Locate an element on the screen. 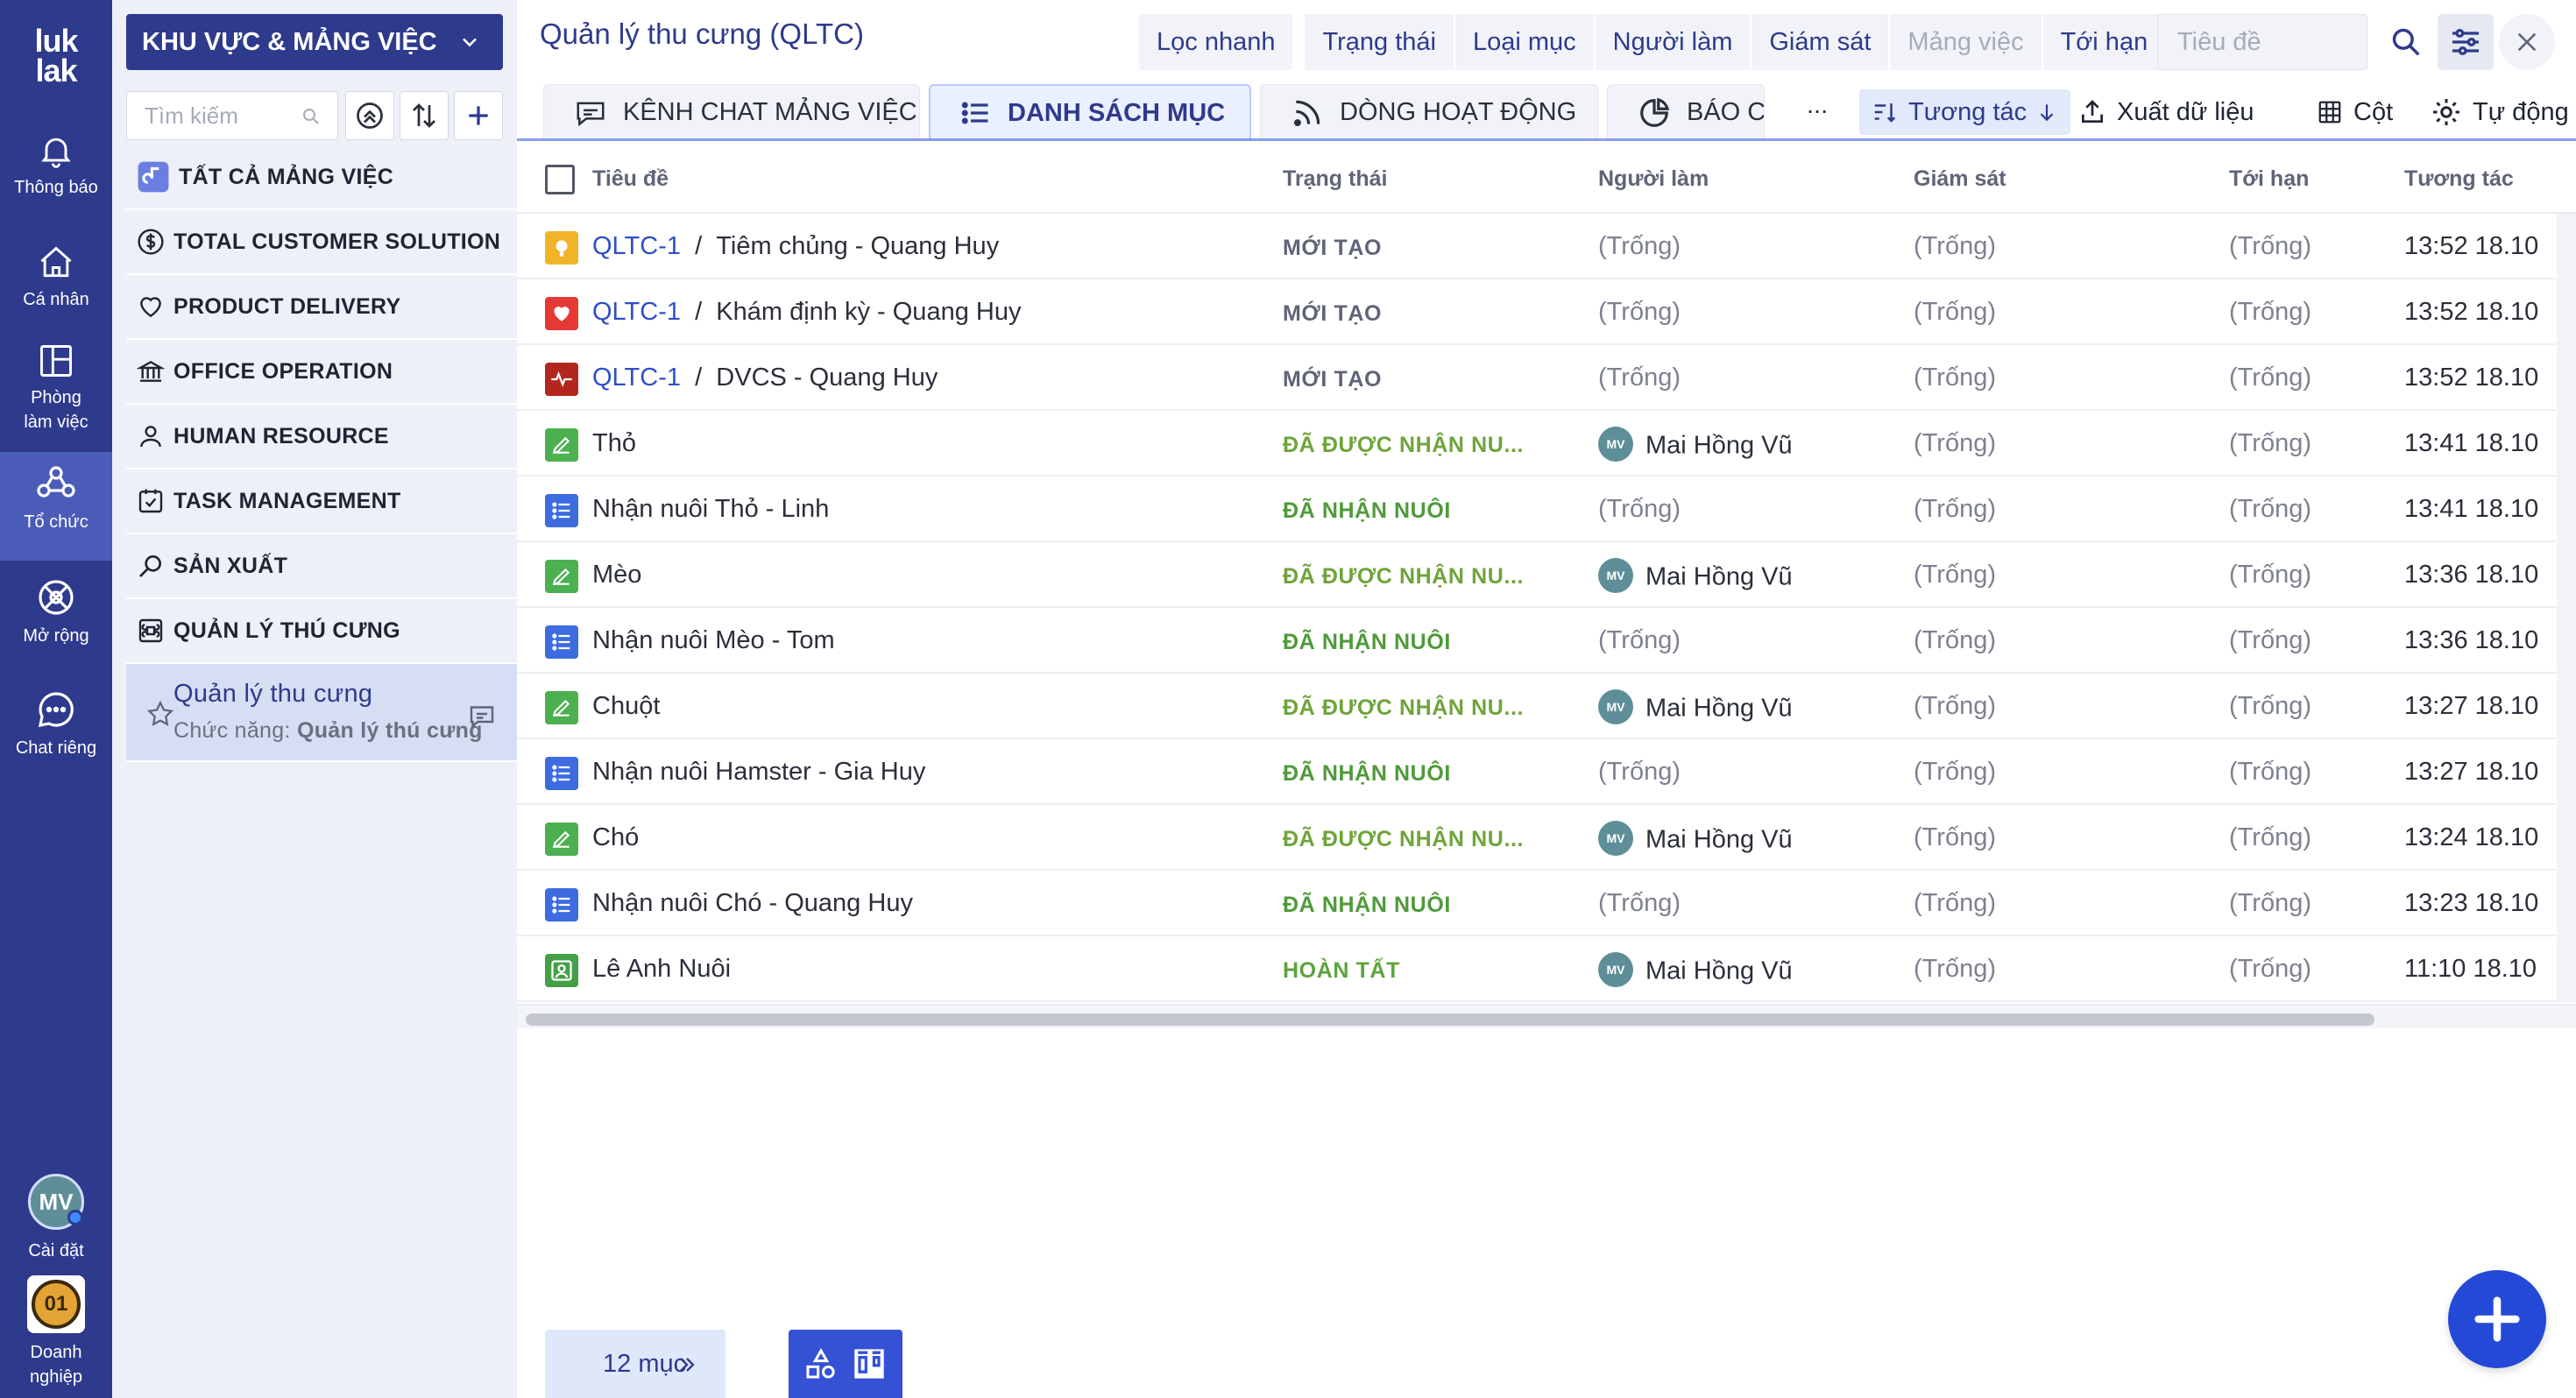 Image resolution: width=2576 pixels, height=1398 pixels. sidebar-item-production: SẢN XUẤT is located at coordinates (321, 566).